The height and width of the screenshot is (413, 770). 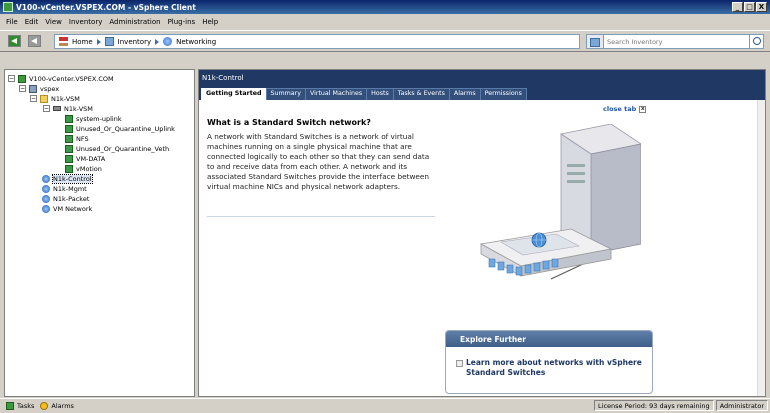 I want to click on tree-node-label: V100-vCenter.VSPEX.COM, so click(x=71, y=78).